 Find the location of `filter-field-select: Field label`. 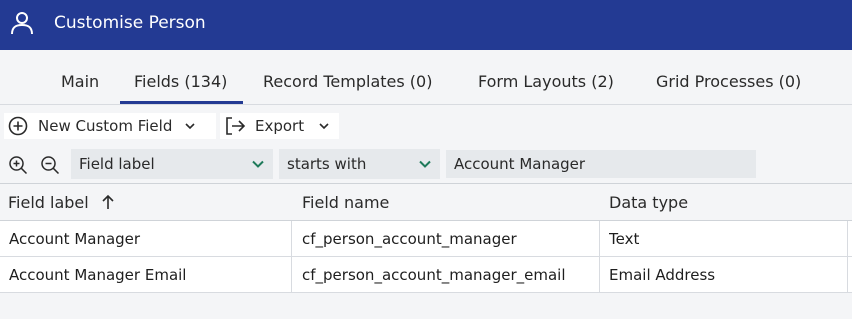

filter-field-select: Field label is located at coordinates (172, 164).